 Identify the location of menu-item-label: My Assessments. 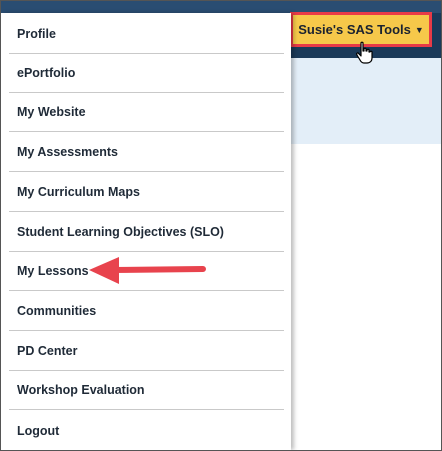
(67, 152).